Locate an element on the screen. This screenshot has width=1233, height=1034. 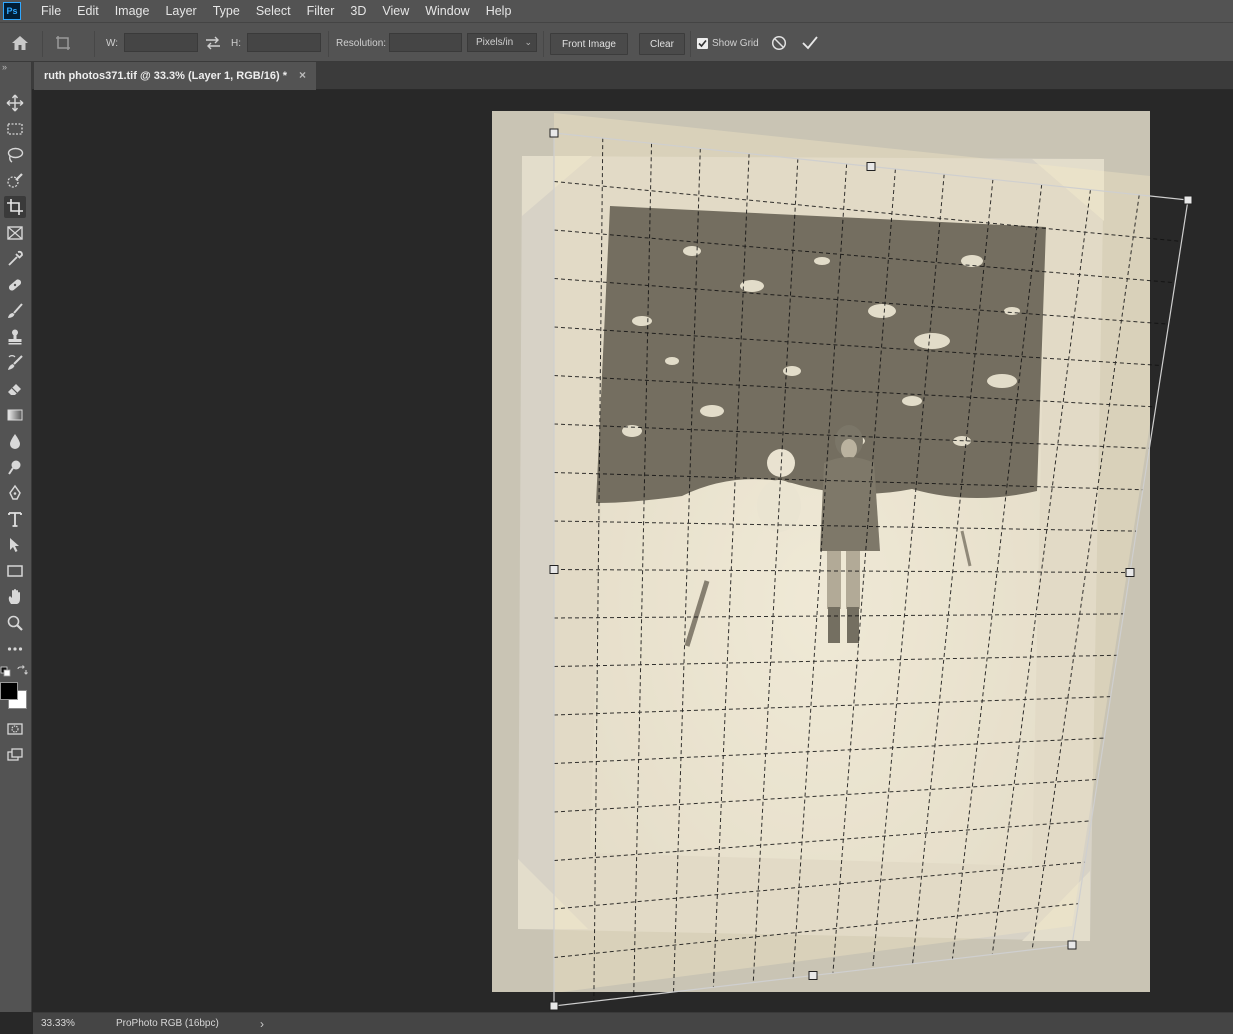
show-grid-toggle: Show Grid is located at coordinates (732, 43).